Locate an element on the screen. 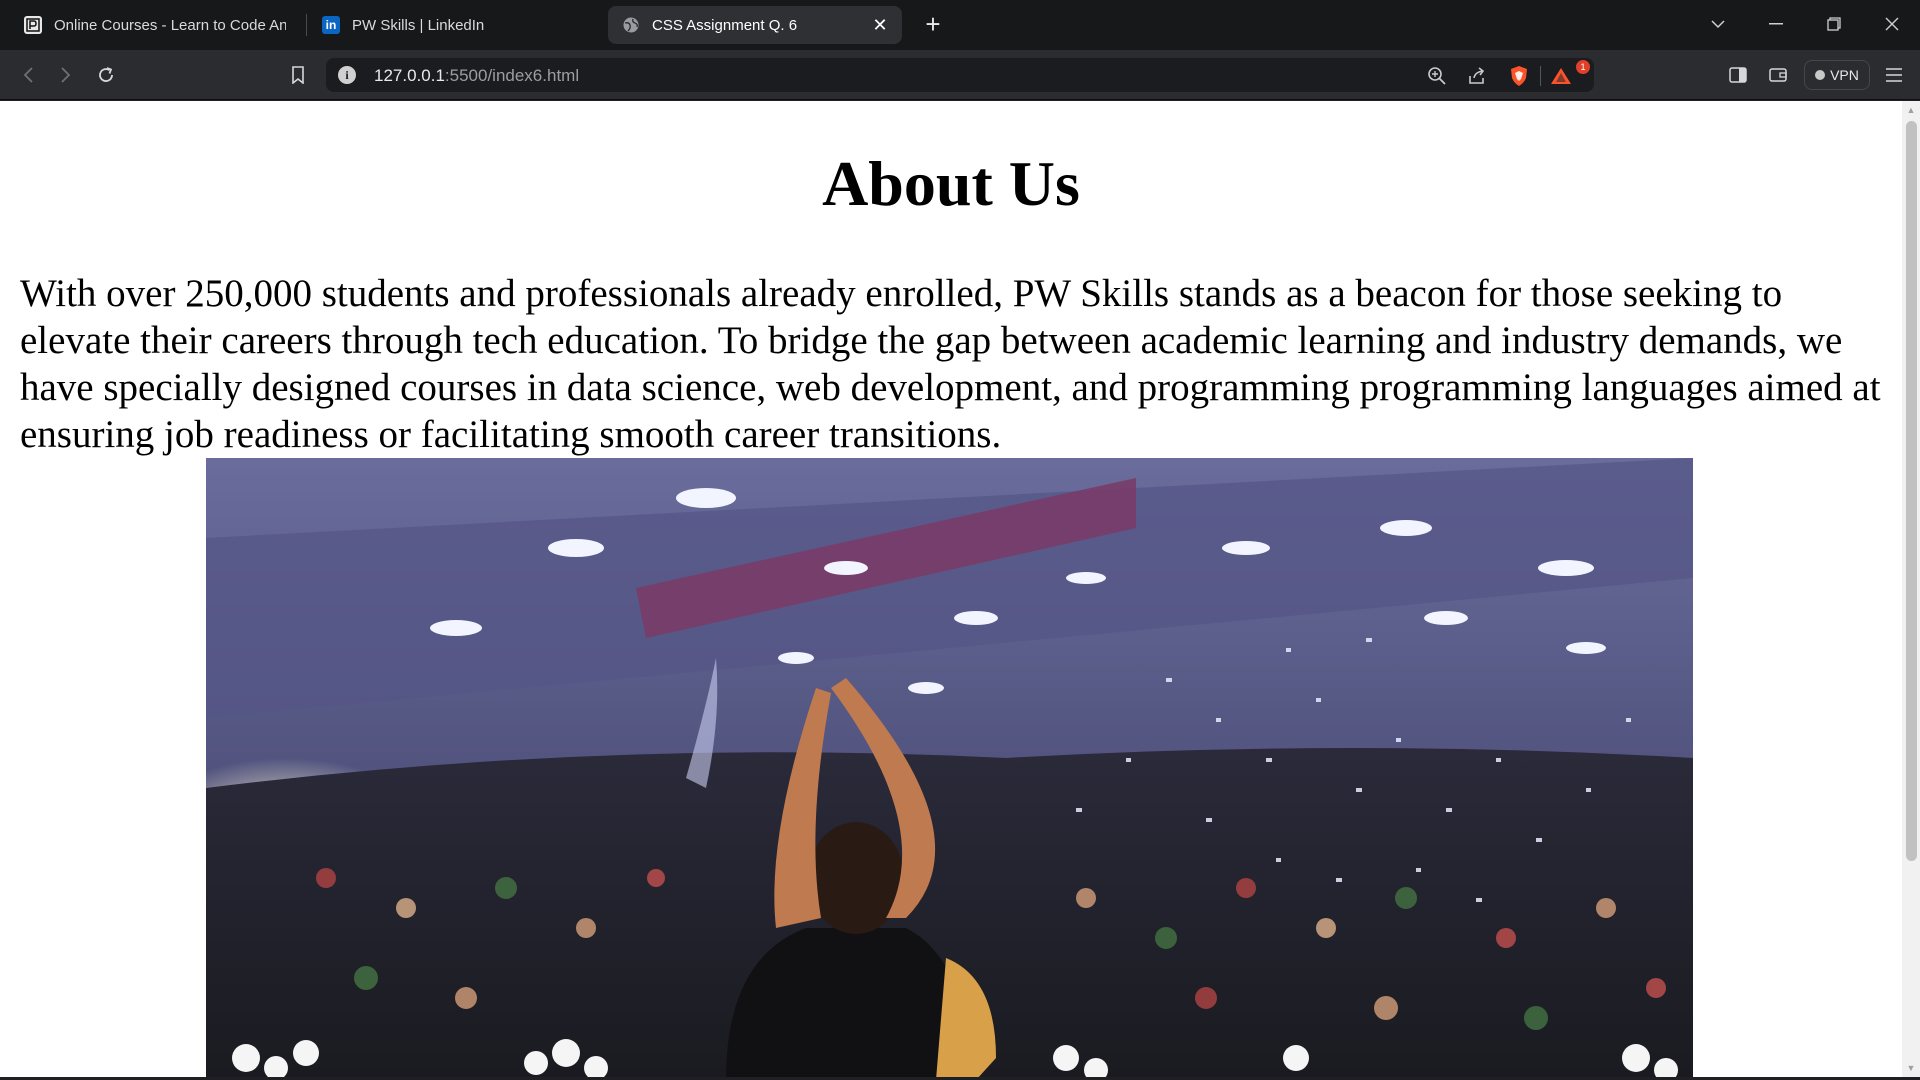 The width and height of the screenshot is (1920, 1080). linkedin-icon: in is located at coordinates (331, 25).